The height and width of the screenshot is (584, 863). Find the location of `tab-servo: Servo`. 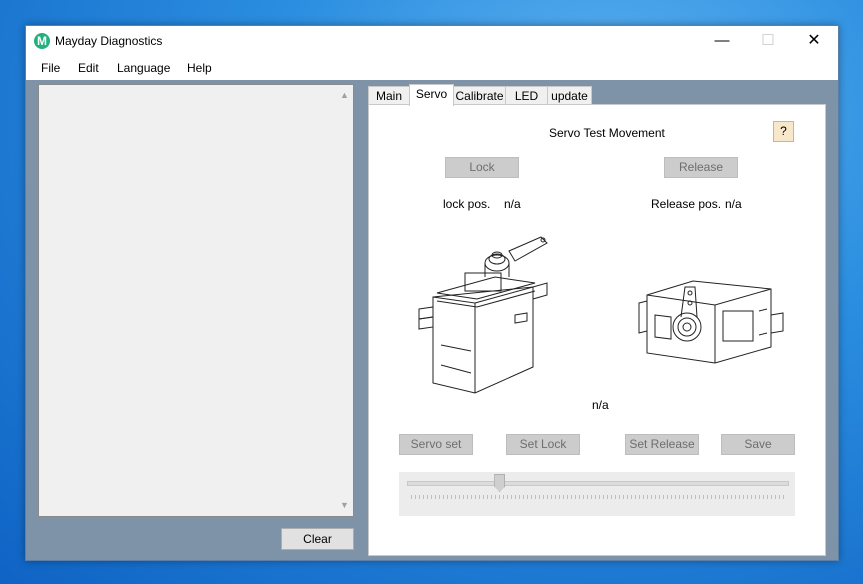

tab-servo: Servo is located at coordinates (431, 95).